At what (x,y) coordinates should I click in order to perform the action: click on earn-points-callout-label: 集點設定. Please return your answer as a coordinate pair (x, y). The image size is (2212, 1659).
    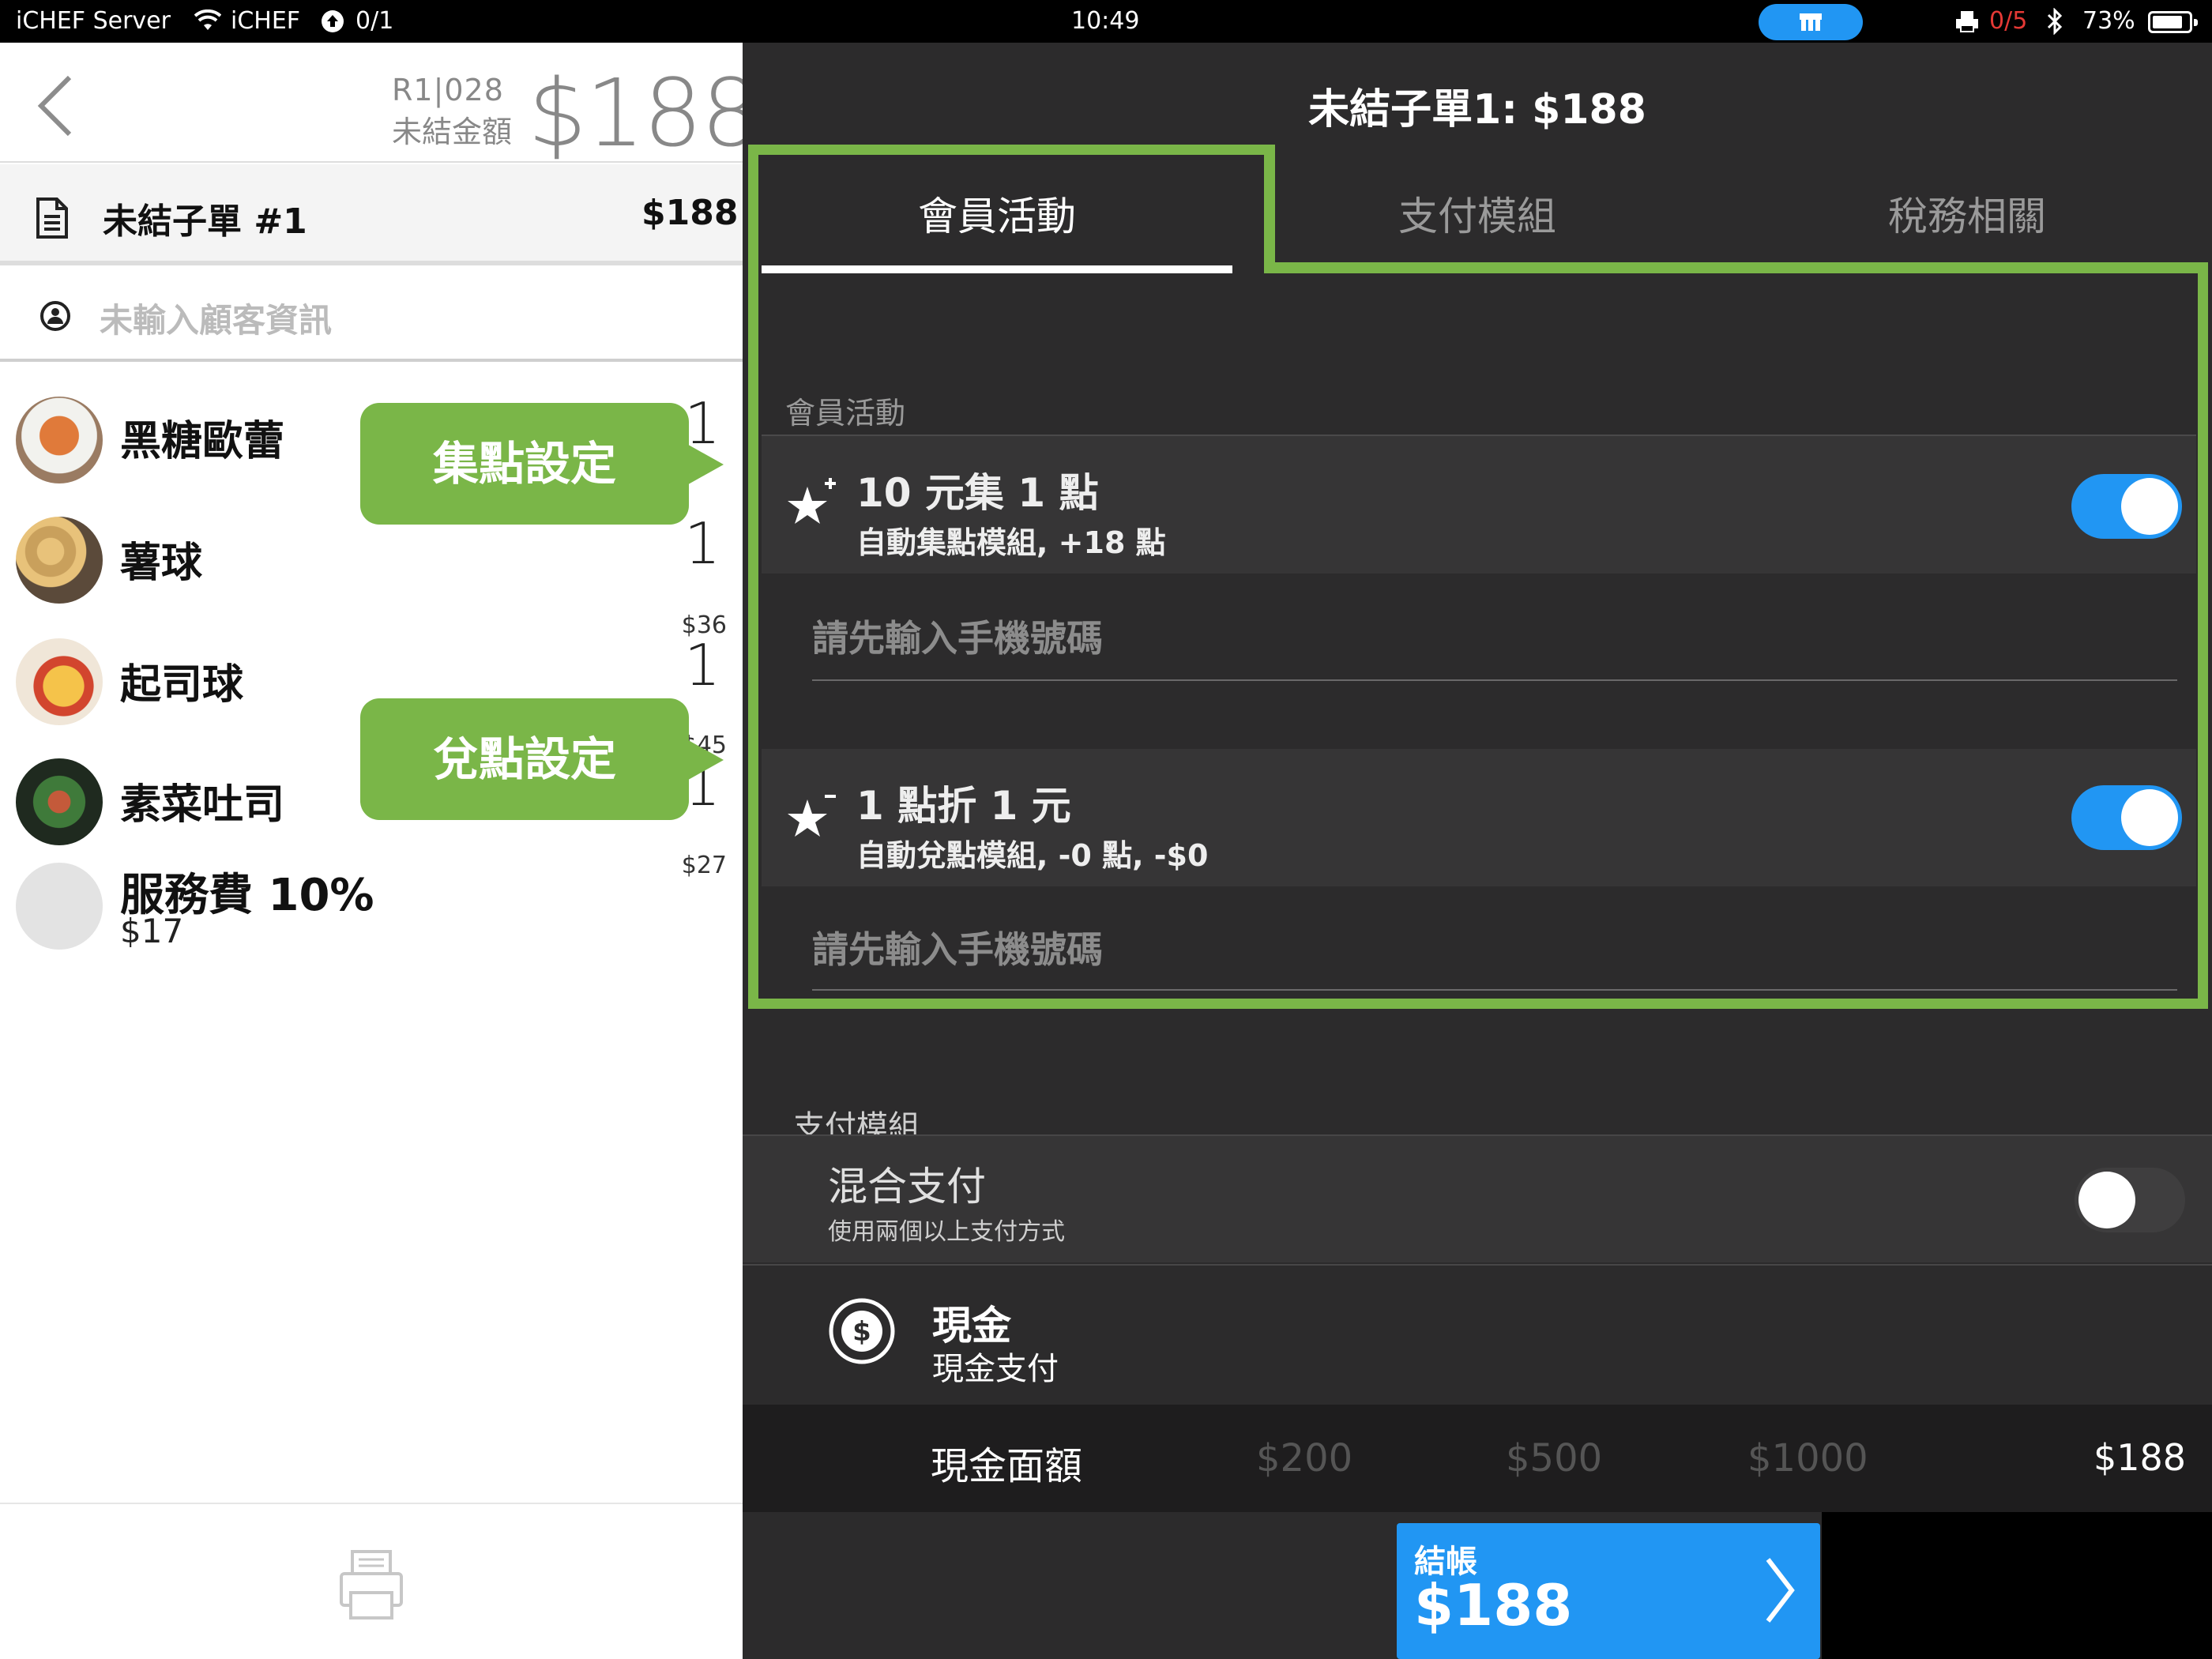
    Looking at the image, I should click on (524, 464).